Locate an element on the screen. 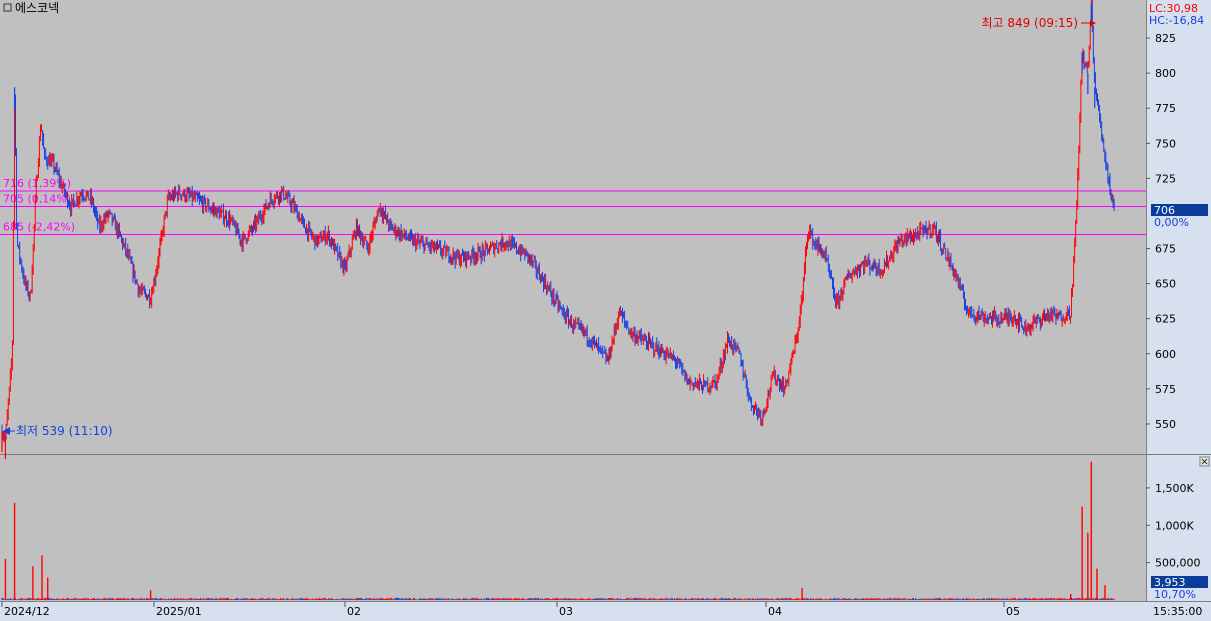  y-tick-label: 550 is located at coordinates (1165, 424).